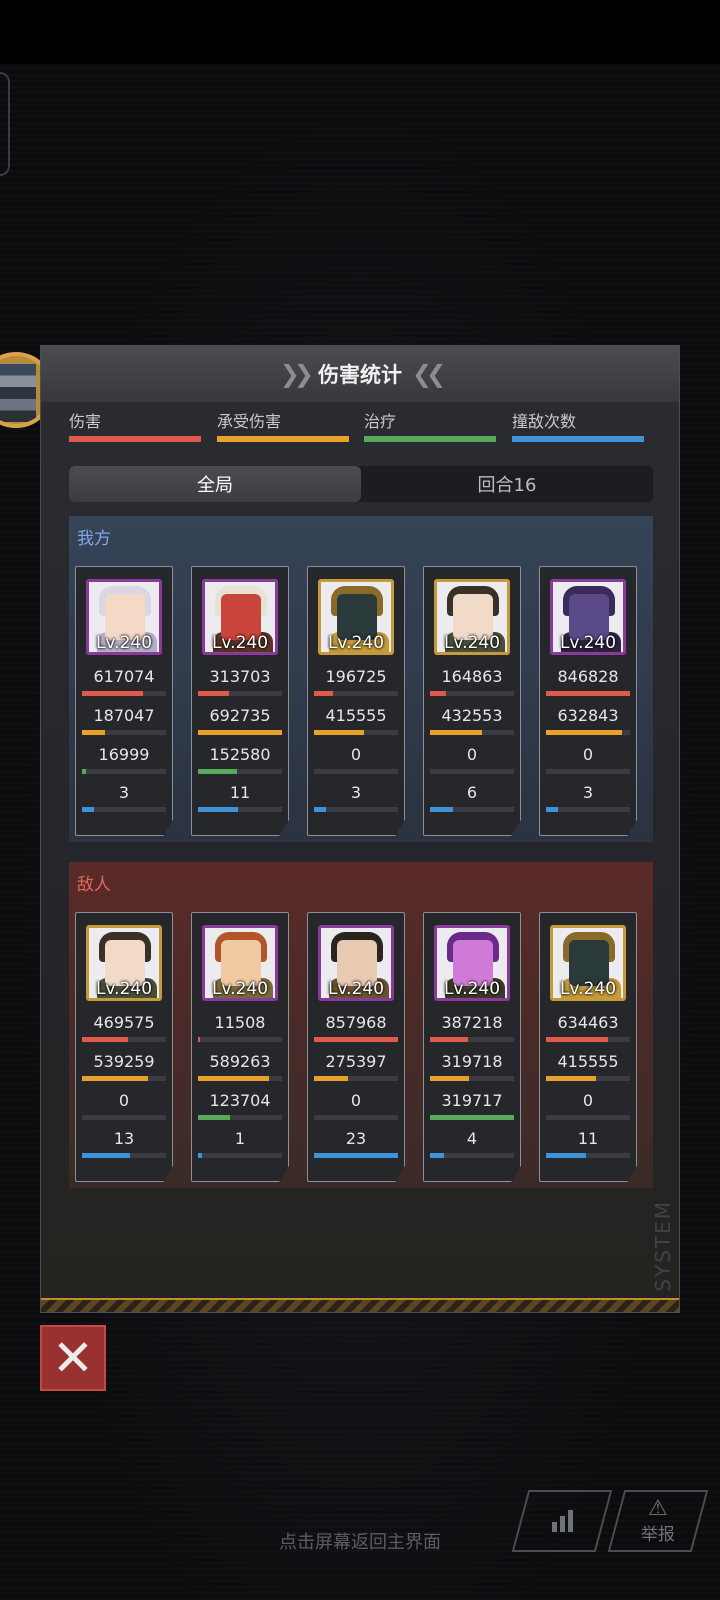  What do you see at coordinates (472, 1061) in the screenshot?
I see `taken-value: 319718` at bounding box center [472, 1061].